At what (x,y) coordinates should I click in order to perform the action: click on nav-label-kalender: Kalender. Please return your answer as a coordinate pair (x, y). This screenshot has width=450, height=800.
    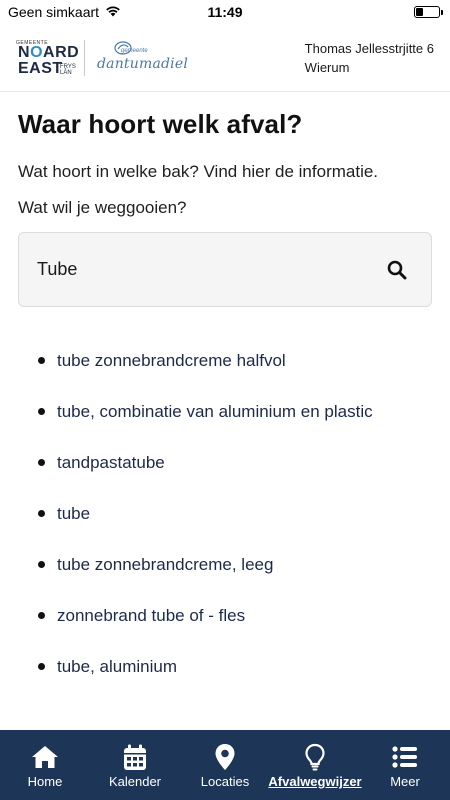
    Looking at the image, I should click on (135, 781).